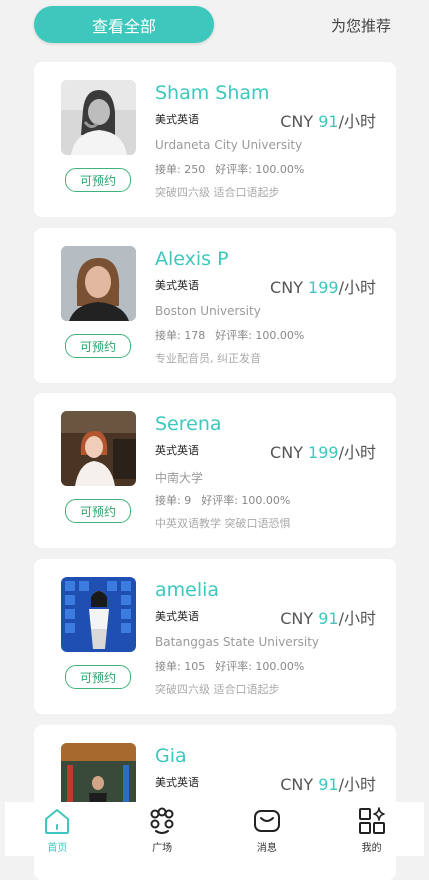 The width and height of the screenshot is (429, 880). What do you see at coordinates (230, 666) in the screenshot?
I see `tutor-stats: 接单: 105 好评率: 100.00%` at bounding box center [230, 666].